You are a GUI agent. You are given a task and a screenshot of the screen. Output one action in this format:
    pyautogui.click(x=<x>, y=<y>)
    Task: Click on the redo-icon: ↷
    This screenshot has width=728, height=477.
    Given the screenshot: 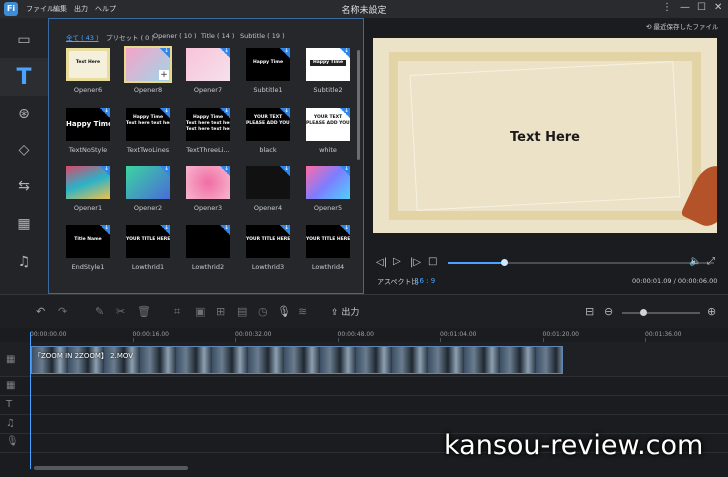 What is the action you would take?
    pyautogui.click(x=62, y=311)
    